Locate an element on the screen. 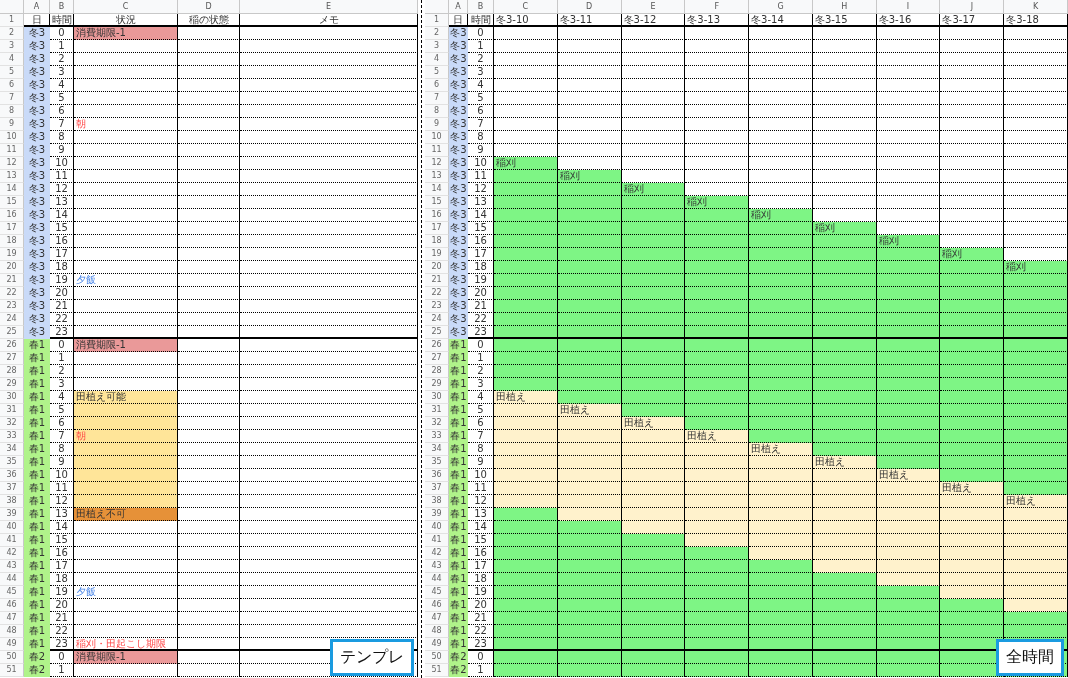 The width and height of the screenshot is (1068, 678). row-number: 18 is located at coordinates (12, 241).